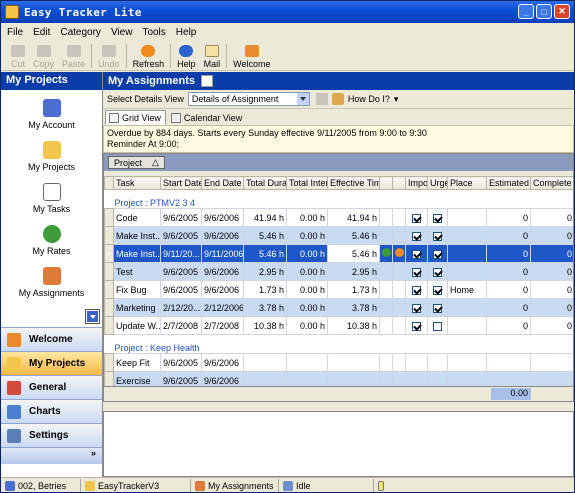 The image size is (575, 493). What do you see at coordinates (136, 162) in the screenshot?
I see `group-by-project-chip: Project △` at bounding box center [136, 162].